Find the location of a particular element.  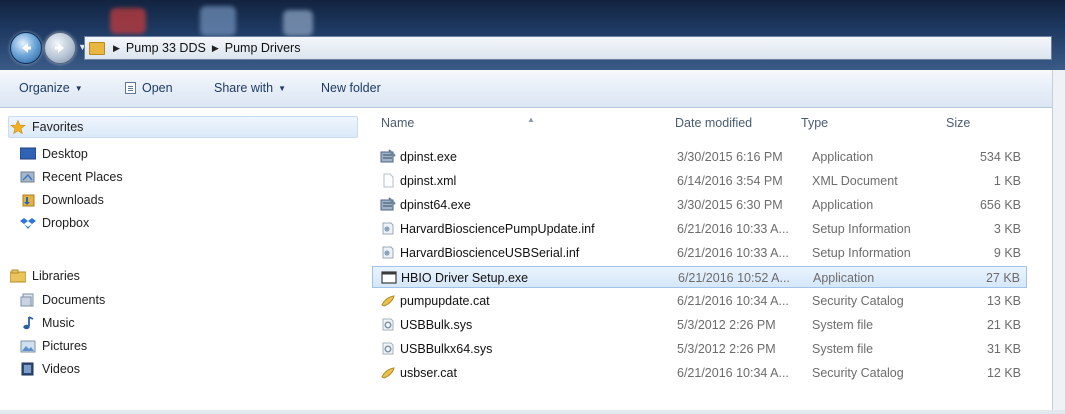

file-type: Setup Information is located at coordinates (861, 253).